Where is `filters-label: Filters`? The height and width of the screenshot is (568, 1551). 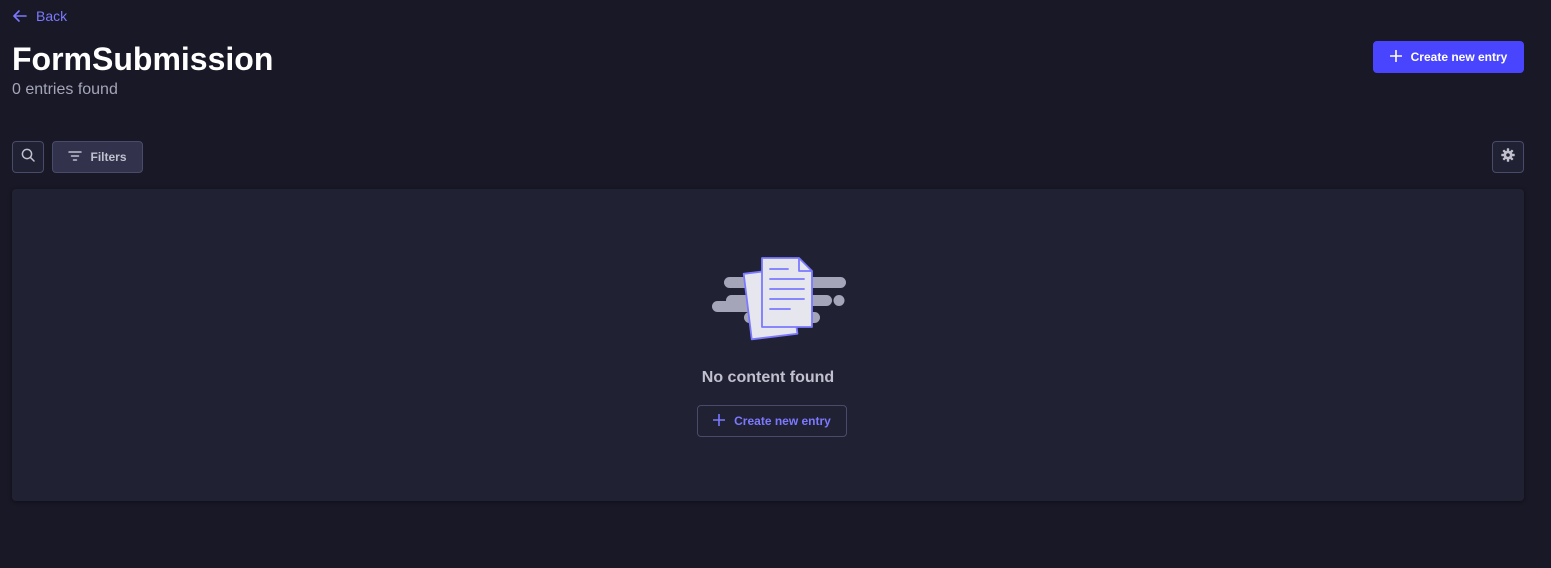 filters-label: Filters is located at coordinates (108, 157).